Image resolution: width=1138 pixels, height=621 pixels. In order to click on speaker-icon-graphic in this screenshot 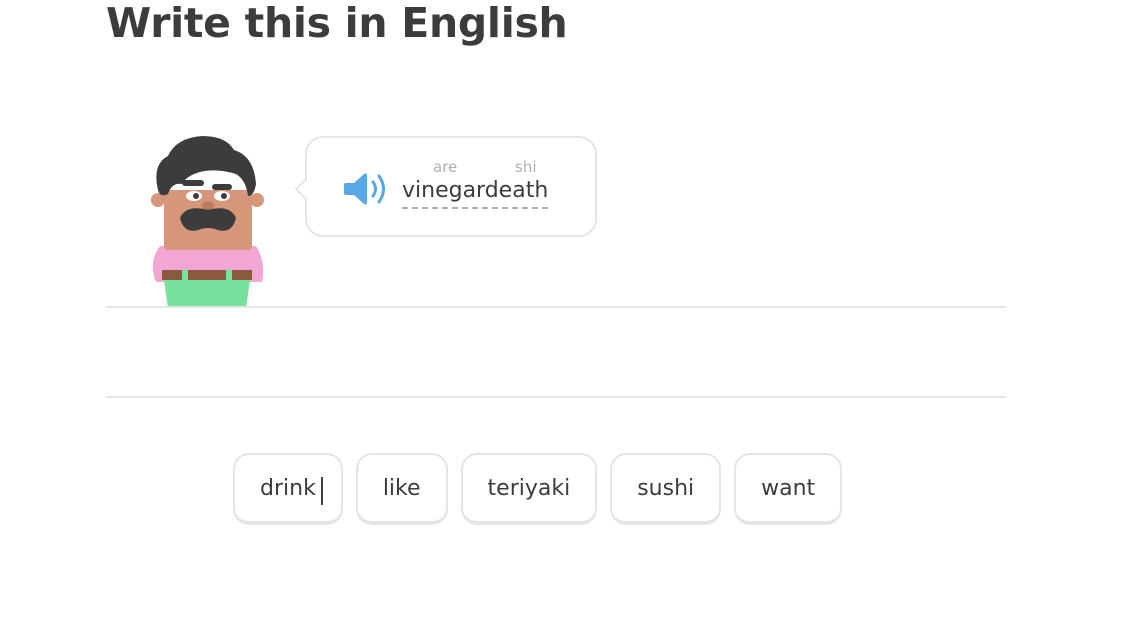, I will do `click(364, 189)`.